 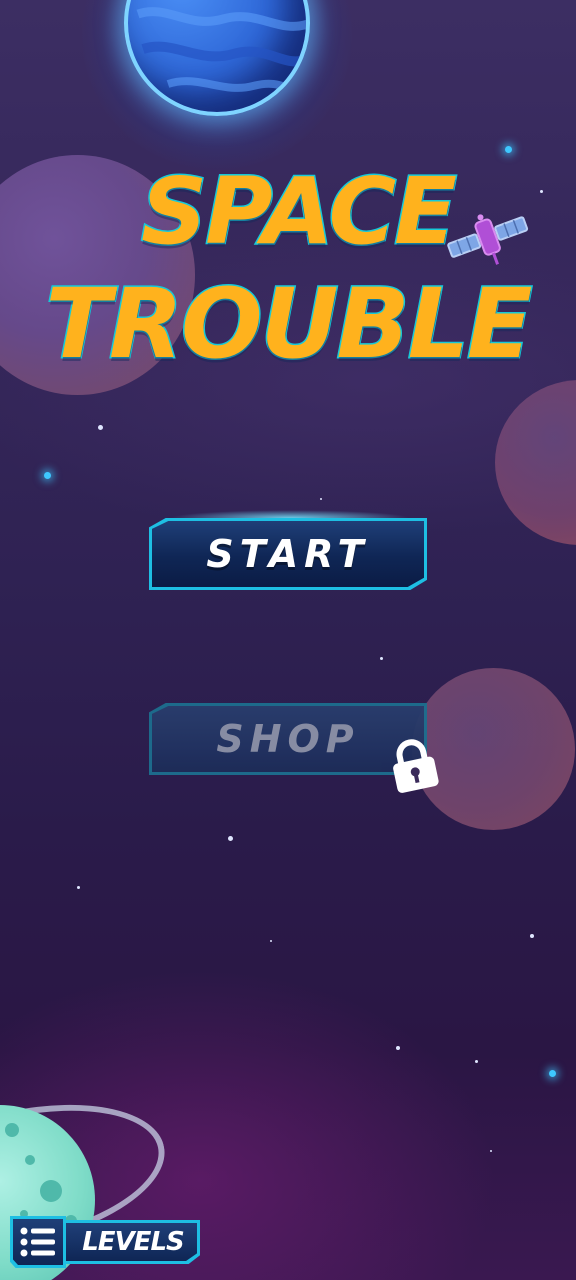 I want to click on shop-button: SHOP, so click(x=288, y=739).